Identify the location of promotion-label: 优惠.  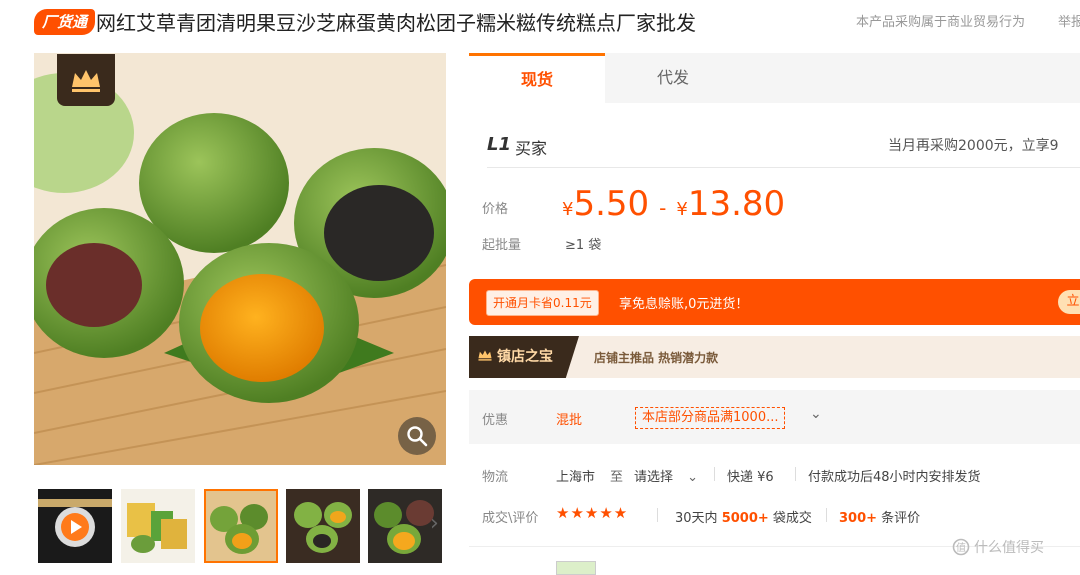
(495, 420).